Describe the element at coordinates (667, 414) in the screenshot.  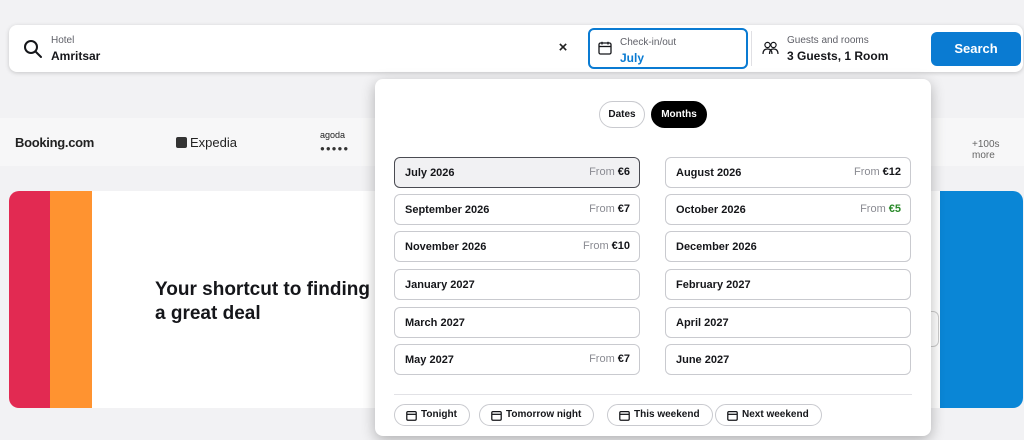
I see `chip-label: This weekend` at that location.